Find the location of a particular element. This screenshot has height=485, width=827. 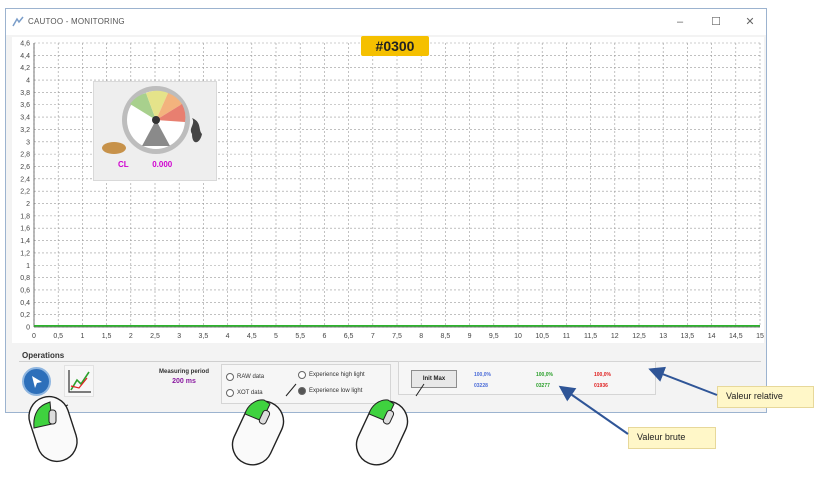

x-tick-label: 4 is located at coordinates (228, 336).